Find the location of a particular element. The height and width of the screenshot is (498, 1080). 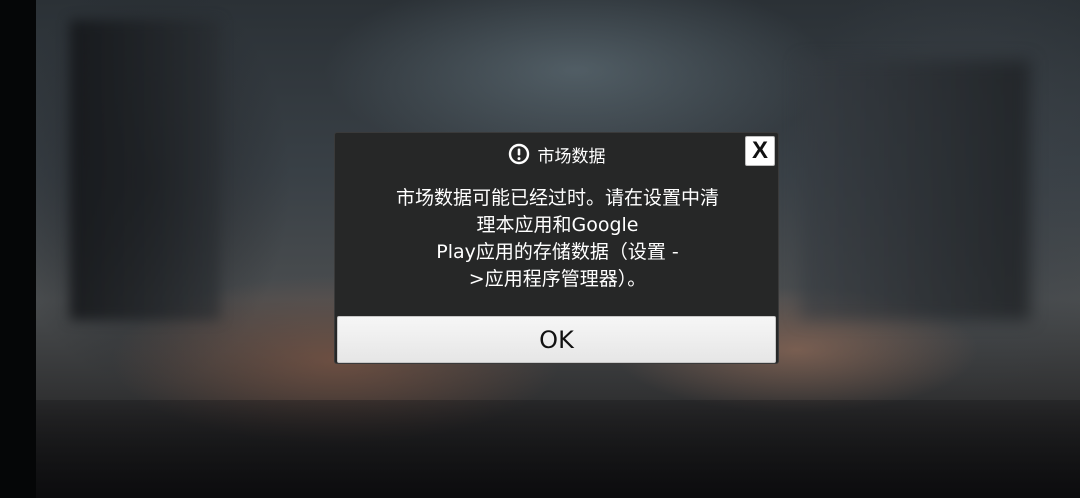

dialog-title: 市场数据 is located at coordinates (571, 156).